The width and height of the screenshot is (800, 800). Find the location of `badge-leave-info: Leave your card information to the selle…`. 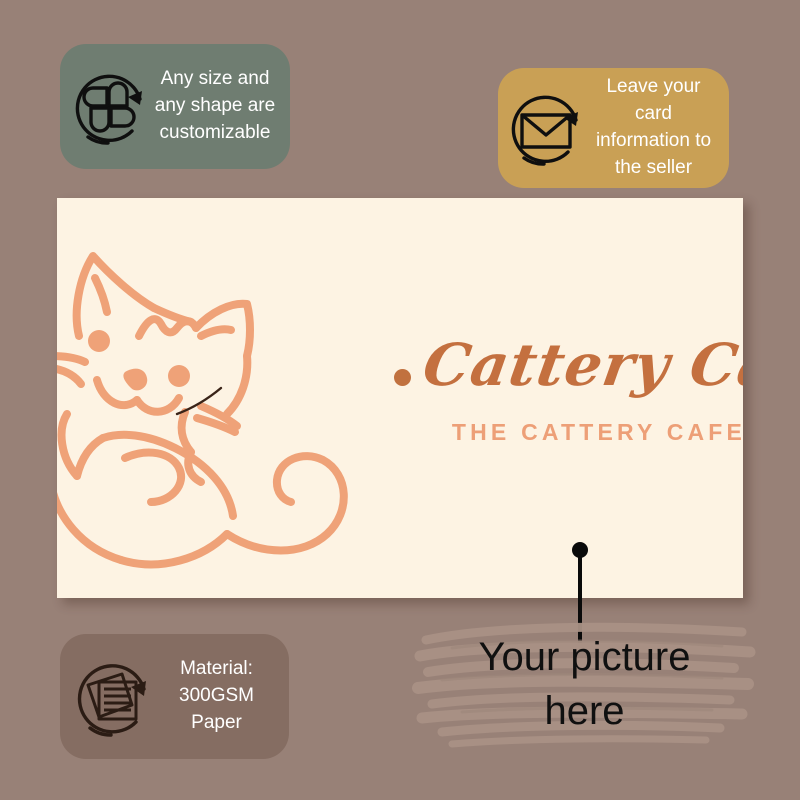

badge-leave-info: Leave your card information to the selle… is located at coordinates (613, 128).